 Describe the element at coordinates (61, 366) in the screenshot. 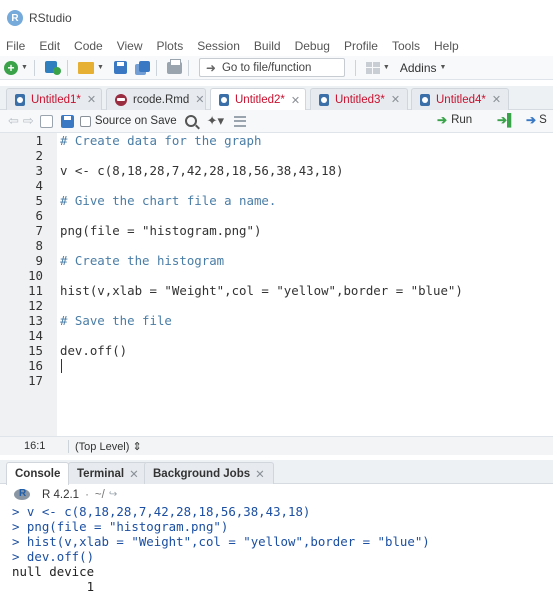

I see `text-cursor` at that location.